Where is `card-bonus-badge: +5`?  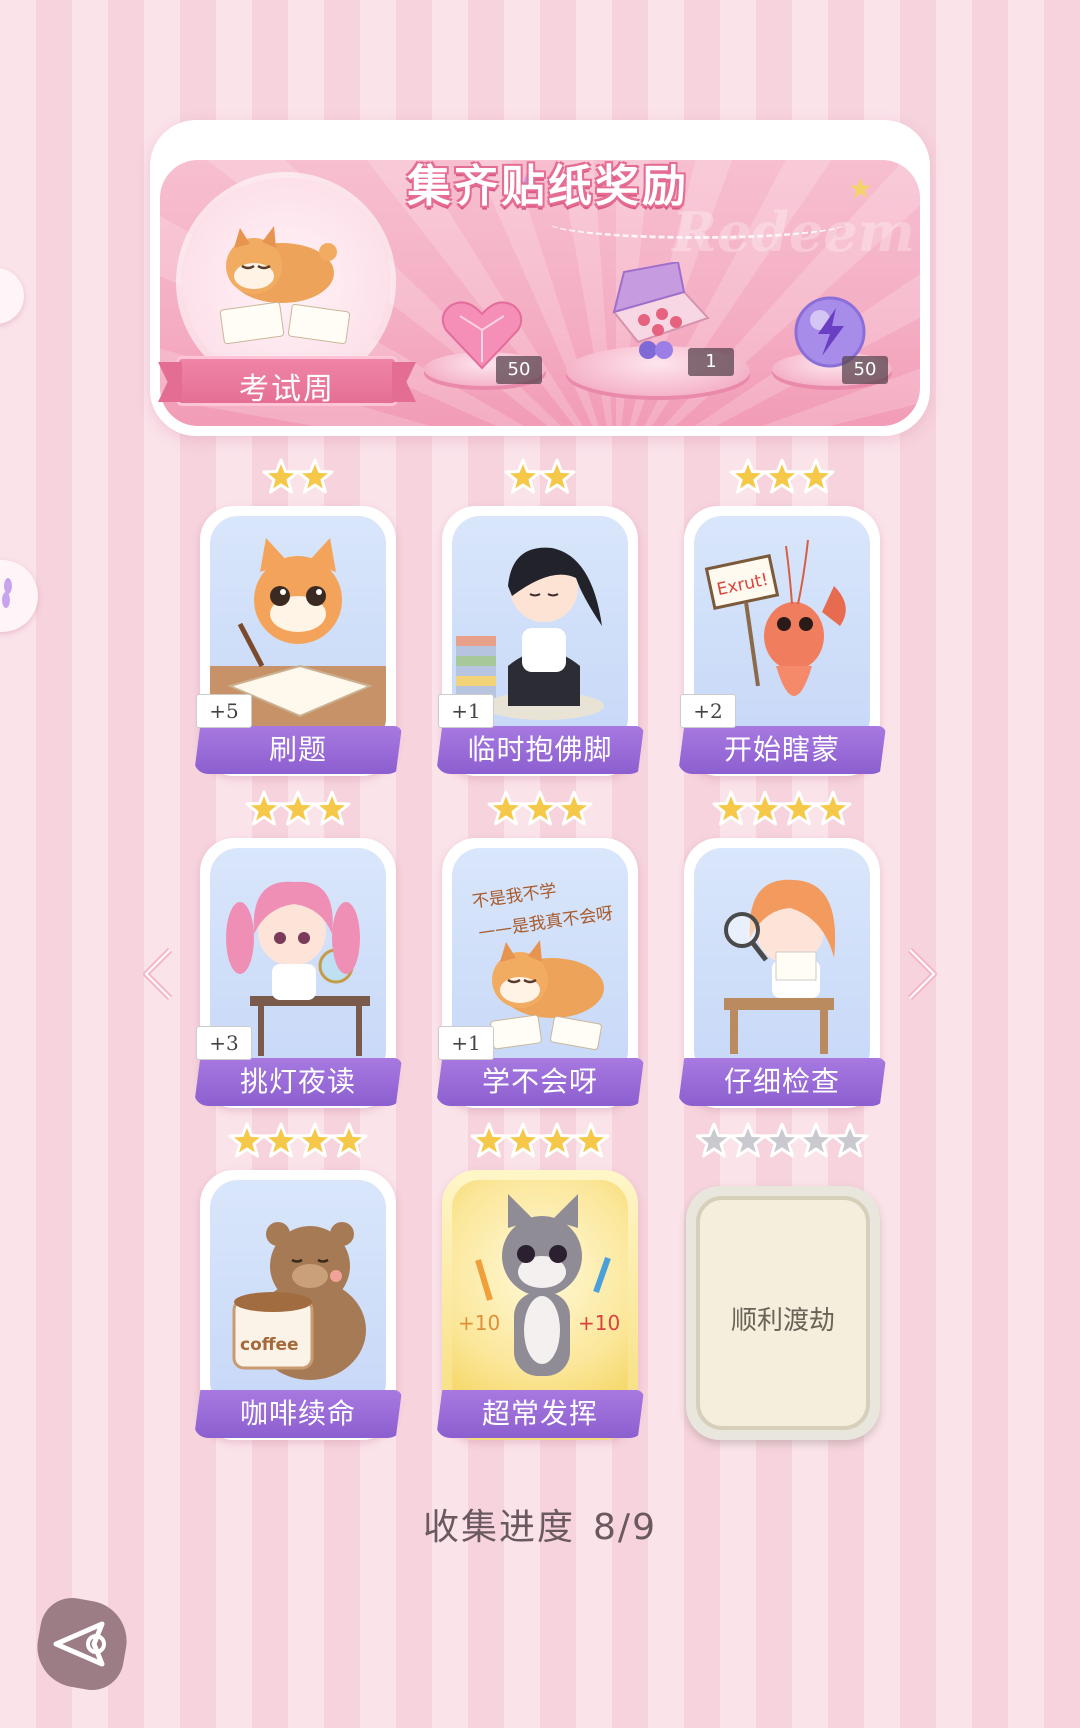 card-bonus-badge: +5 is located at coordinates (224, 711).